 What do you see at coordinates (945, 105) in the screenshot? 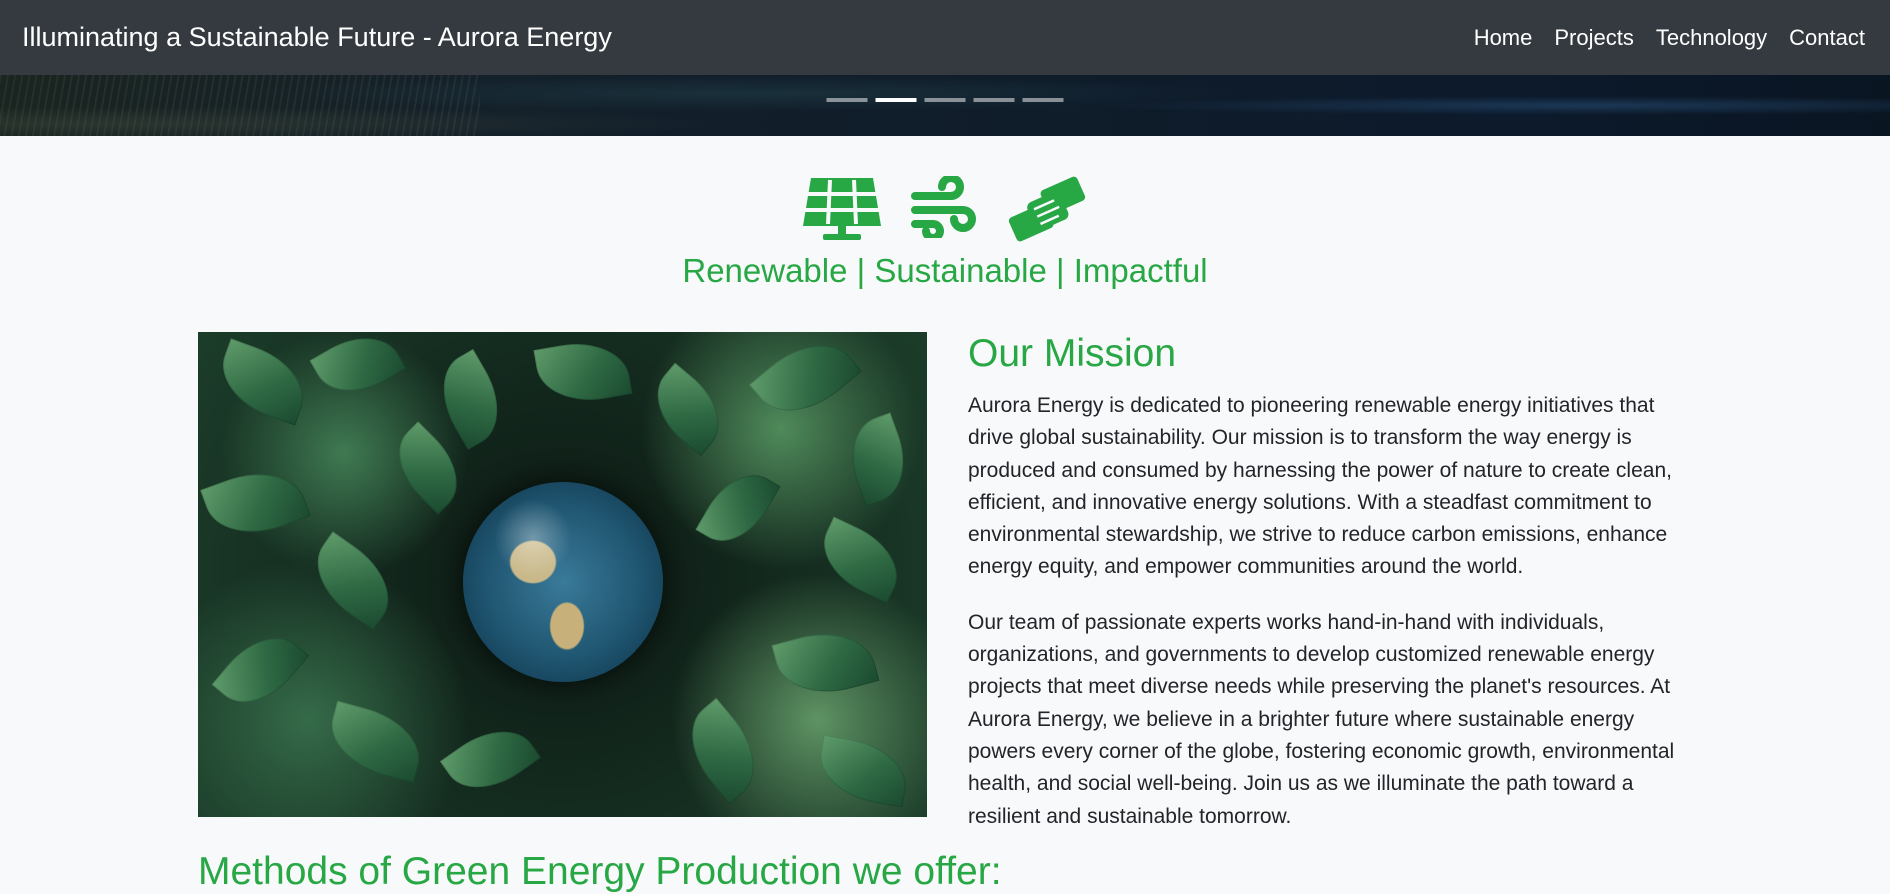
I see `hero-carousel` at bounding box center [945, 105].